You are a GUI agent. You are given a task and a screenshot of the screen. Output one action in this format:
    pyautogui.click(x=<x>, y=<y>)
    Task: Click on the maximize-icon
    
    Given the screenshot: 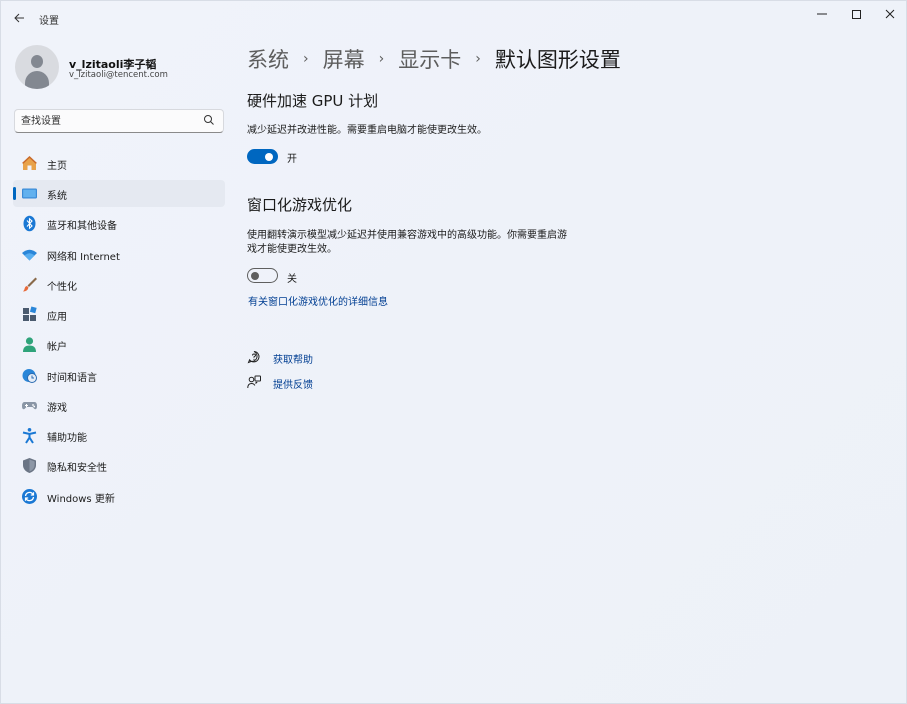 What is the action you would take?
    pyautogui.click(x=856, y=14)
    